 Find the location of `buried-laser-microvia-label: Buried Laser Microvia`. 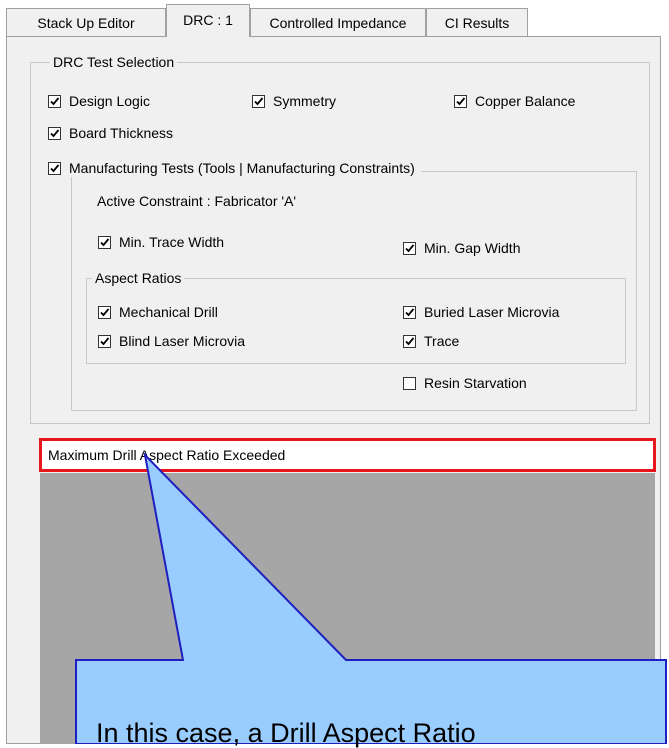

buried-laser-microvia-label: Buried Laser Microvia is located at coordinates (492, 312).